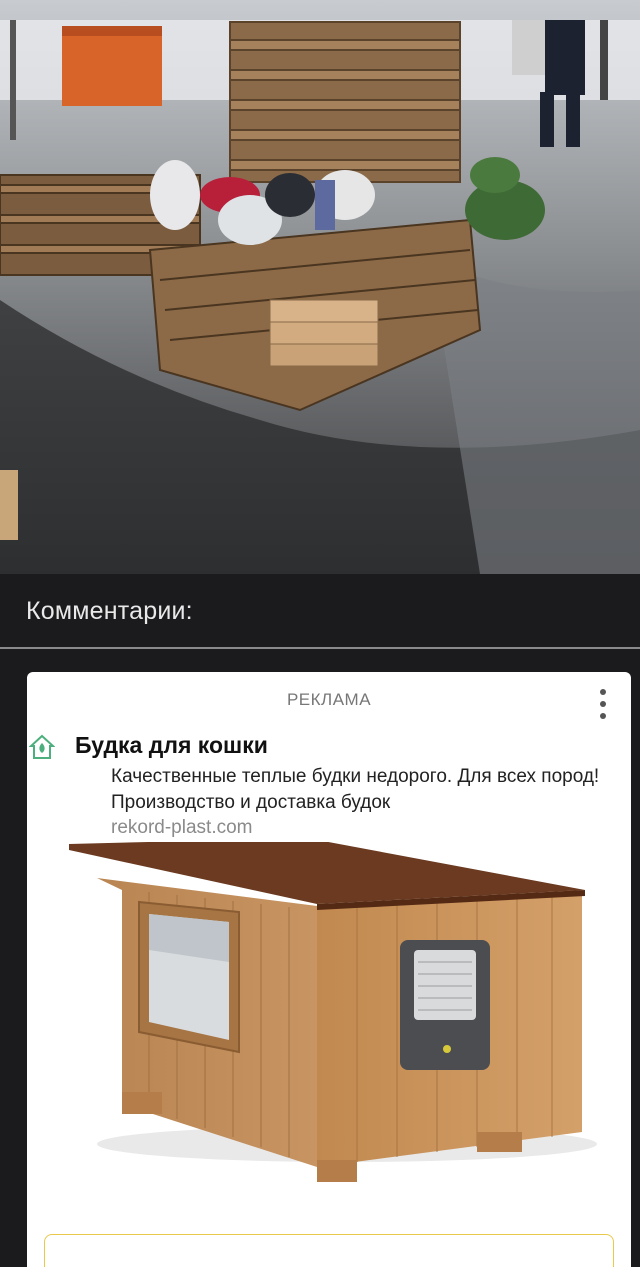  Describe the element at coordinates (171, 745) in the screenshot. I see `ad-title: Будка для кошки` at that location.